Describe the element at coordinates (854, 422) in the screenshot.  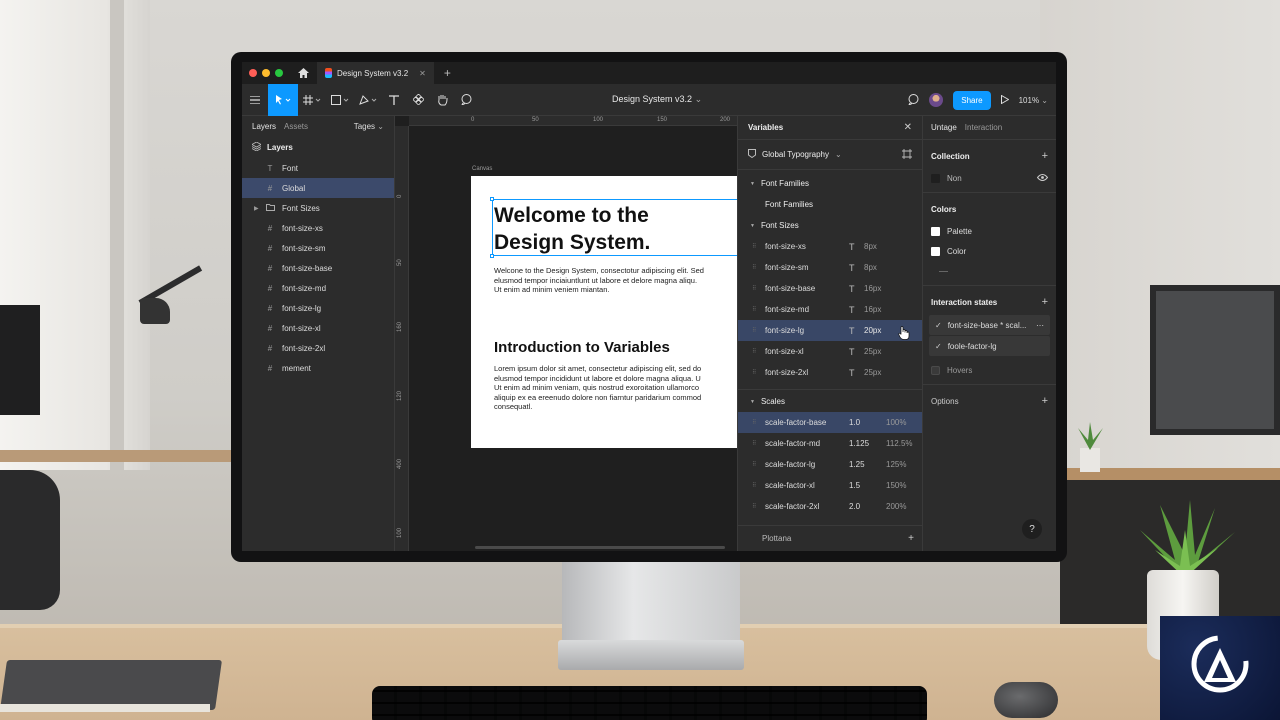
I see `scale-value: 1.0` at that location.